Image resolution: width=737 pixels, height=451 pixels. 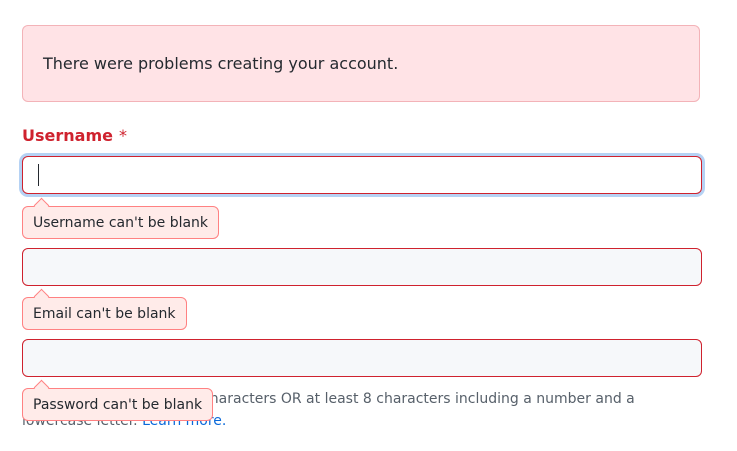 I want to click on password-input, so click(x=362, y=358).